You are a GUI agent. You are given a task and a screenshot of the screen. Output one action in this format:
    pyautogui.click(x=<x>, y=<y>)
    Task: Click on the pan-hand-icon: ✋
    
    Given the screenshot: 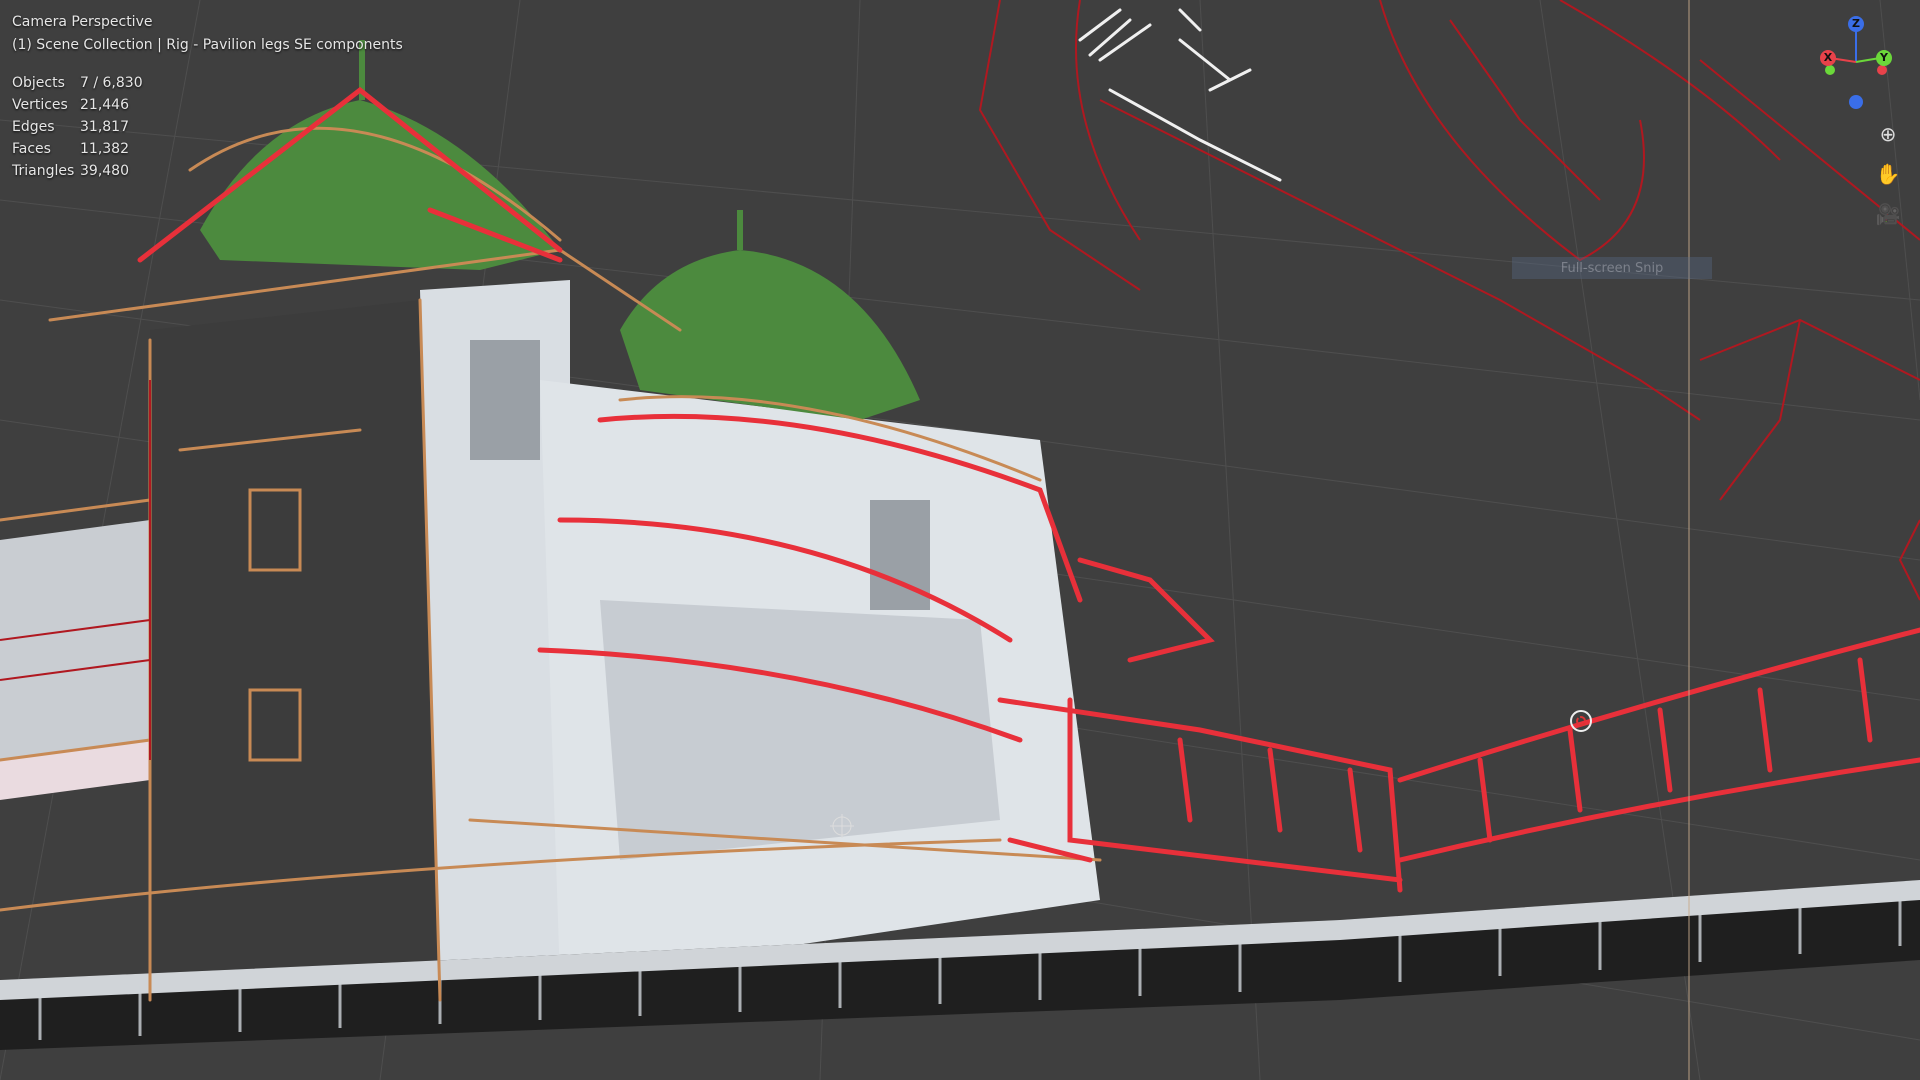 What is the action you would take?
    pyautogui.click(x=1888, y=174)
    